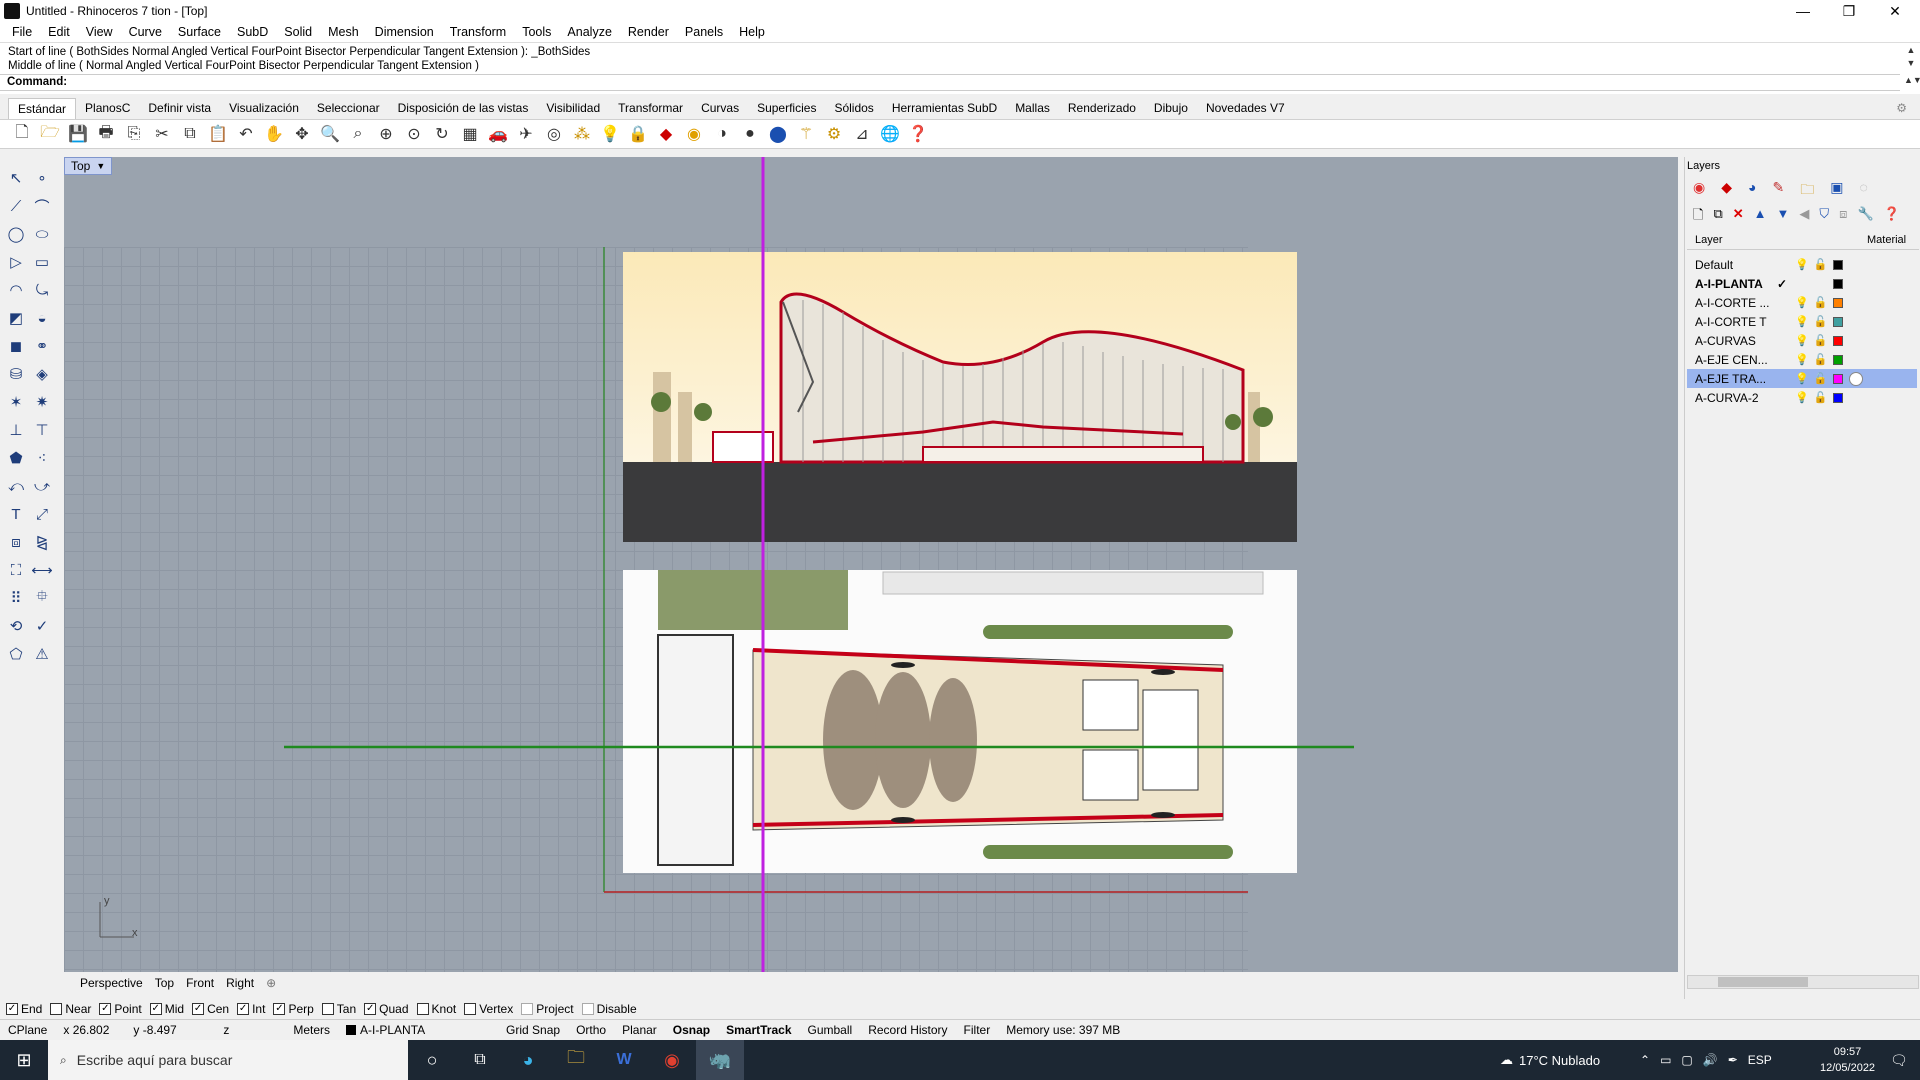 The image size is (1920, 1080). What do you see at coordinates (100, 166) in the screenshot?
I see `chevron-down-icon: ▼` at bounding box center [100, 166].